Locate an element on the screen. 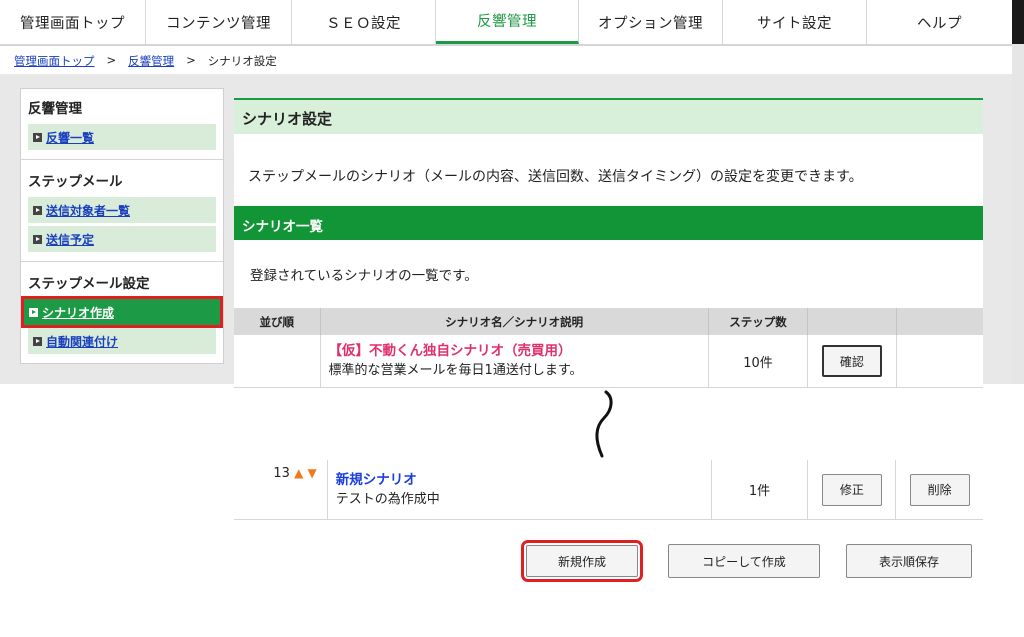  sidebar-group-step-settings: ステップメール設定 シナリオ作成 自動関連付け is located at coordinates (122, 312).